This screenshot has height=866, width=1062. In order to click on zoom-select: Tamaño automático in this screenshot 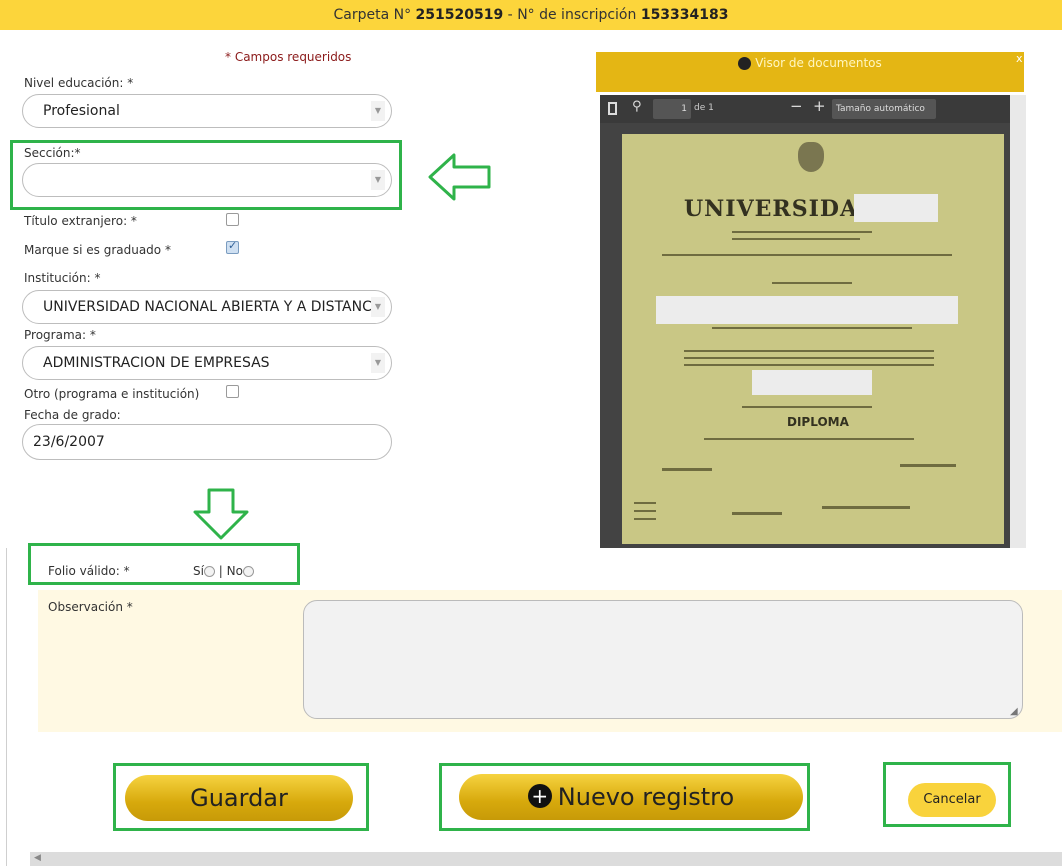, I will do `click(884, 109)`.